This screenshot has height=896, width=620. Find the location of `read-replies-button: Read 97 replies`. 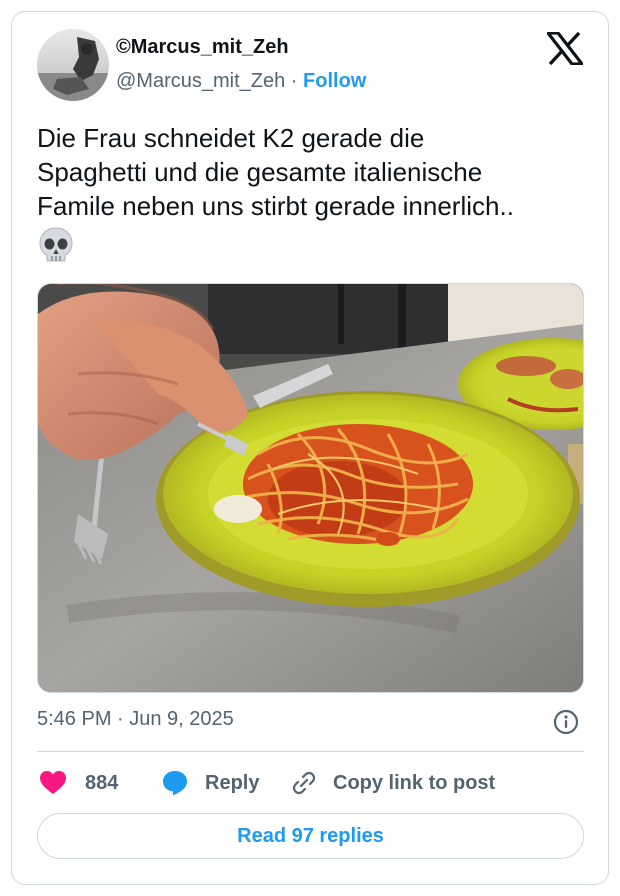

read-replies-button: Read 97 replies is located at coordinates (310, 836).